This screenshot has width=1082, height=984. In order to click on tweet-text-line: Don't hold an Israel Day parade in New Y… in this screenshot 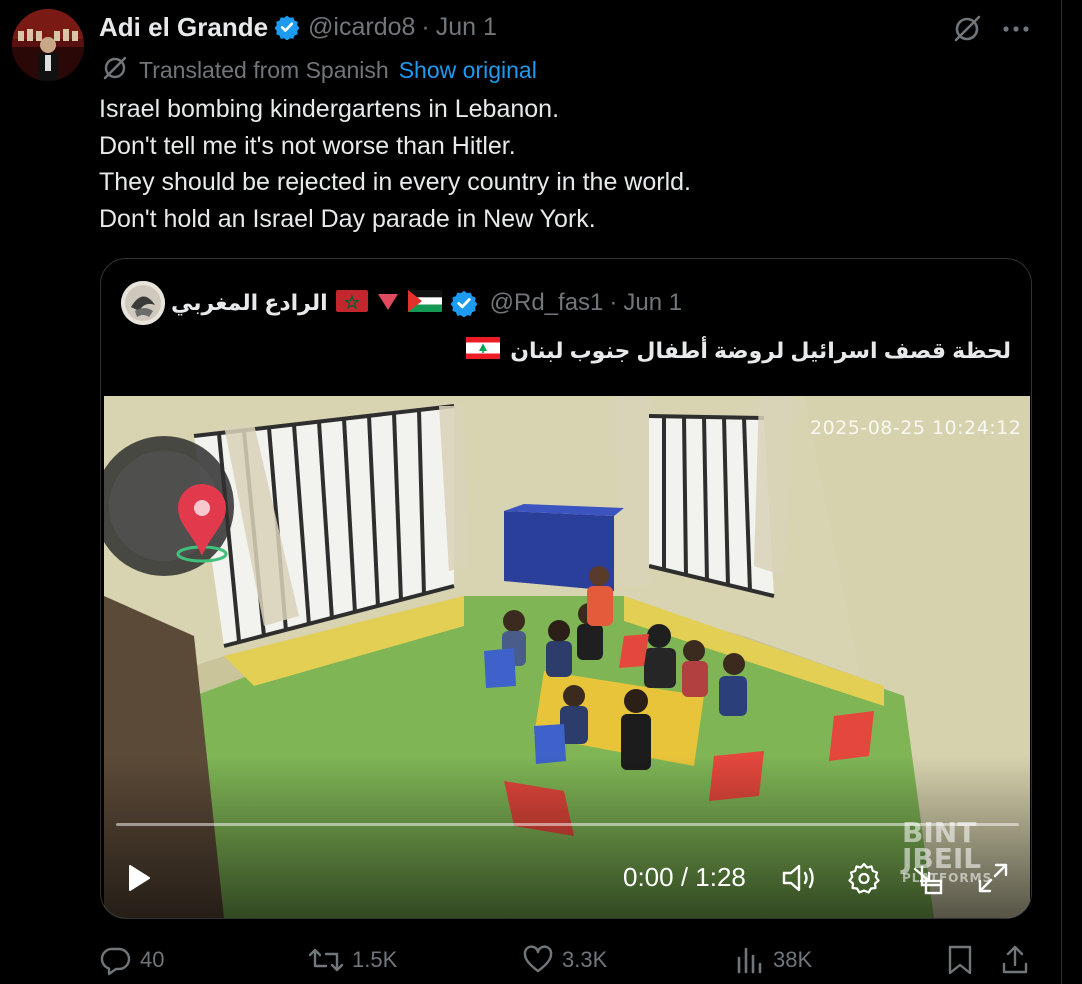, I will do `click(347, 218)`.